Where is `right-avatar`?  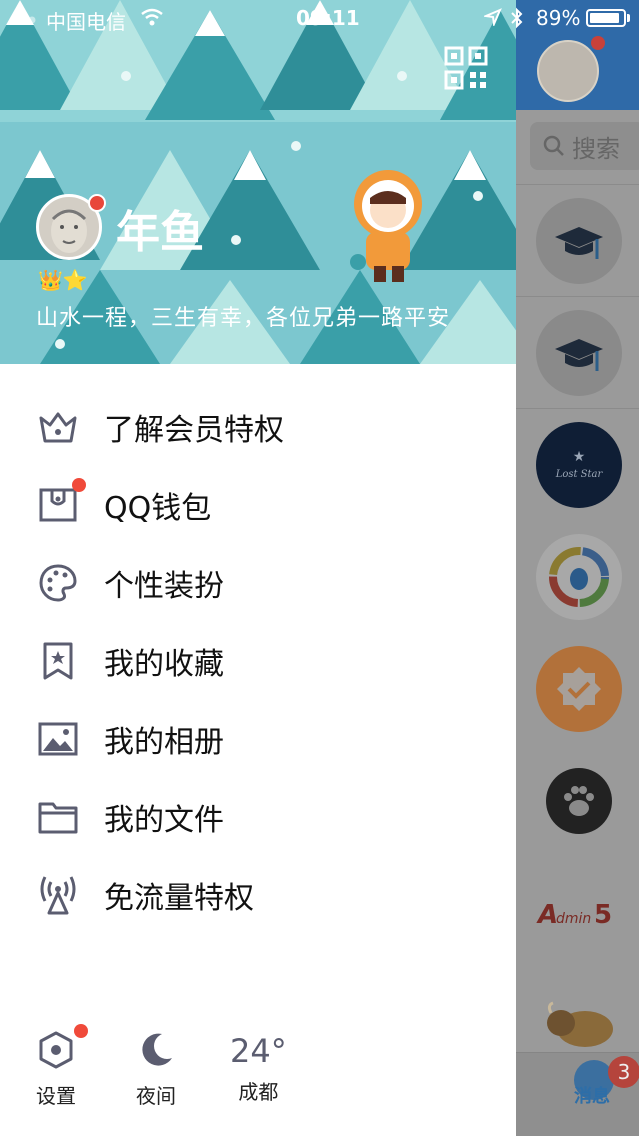
right-avatar is located at coordinates (568, 71).